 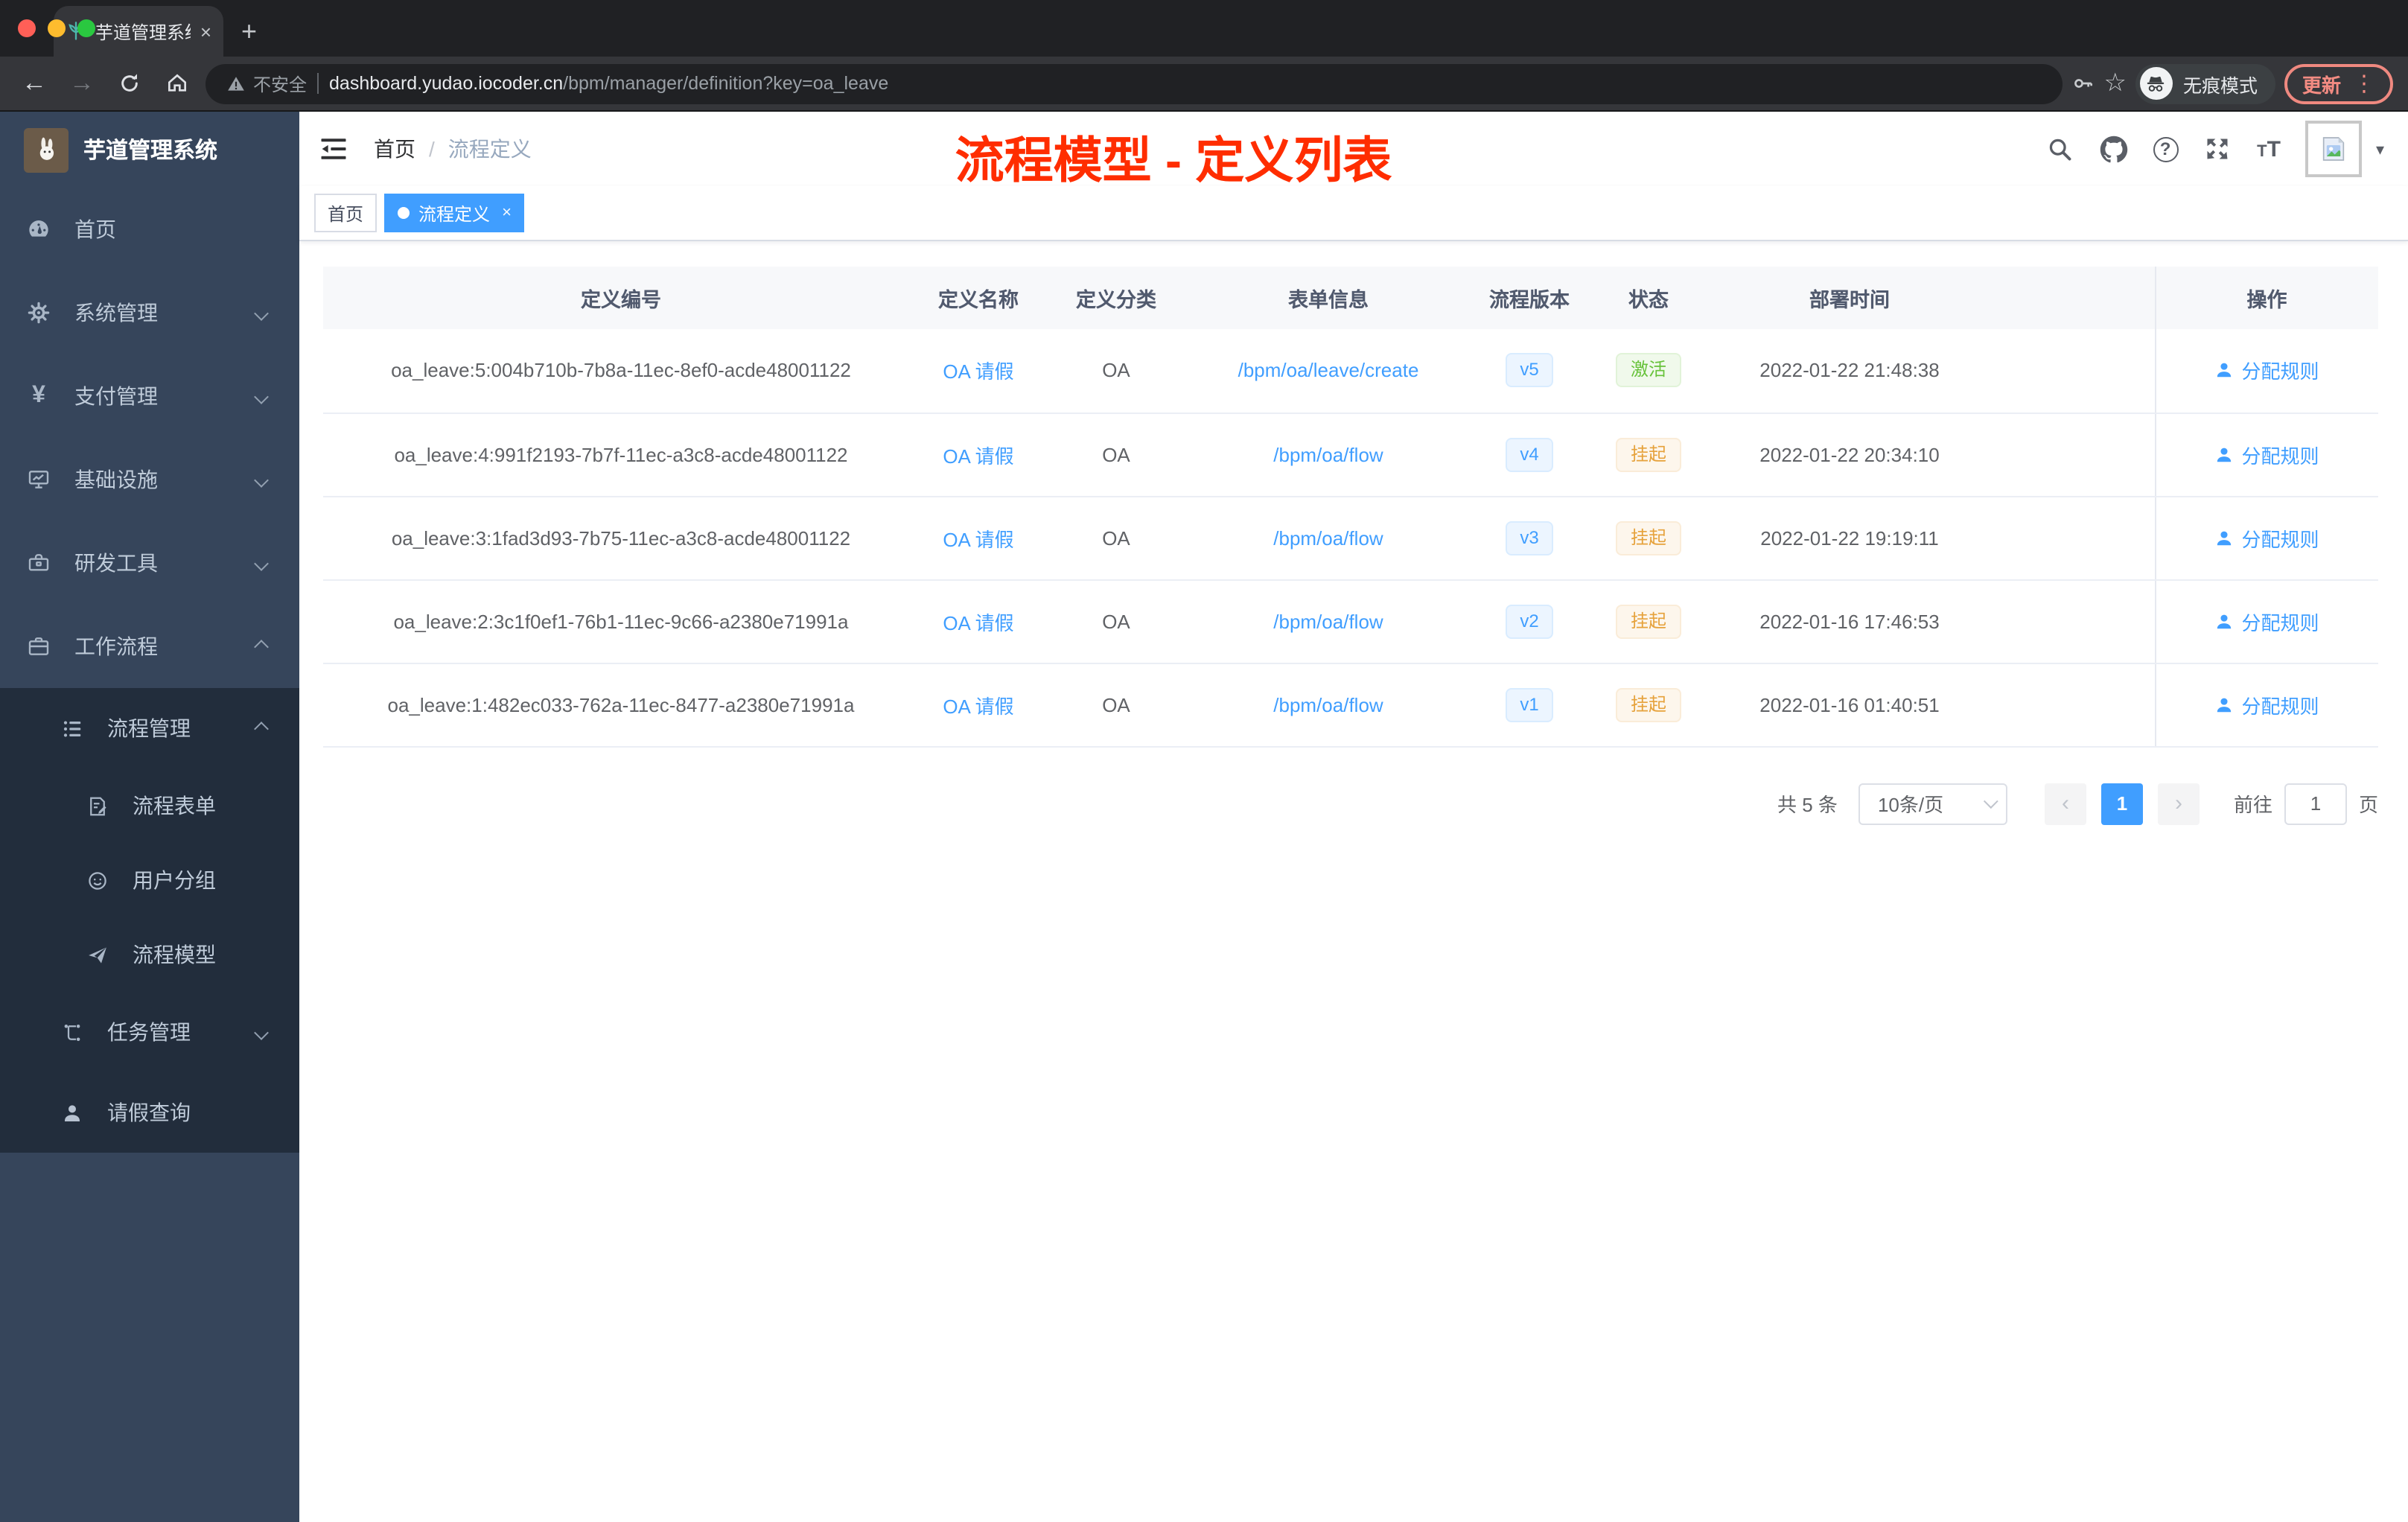 I want to click on tags-view: 首页 流程定义 ×, so click(x=1353, y=214).